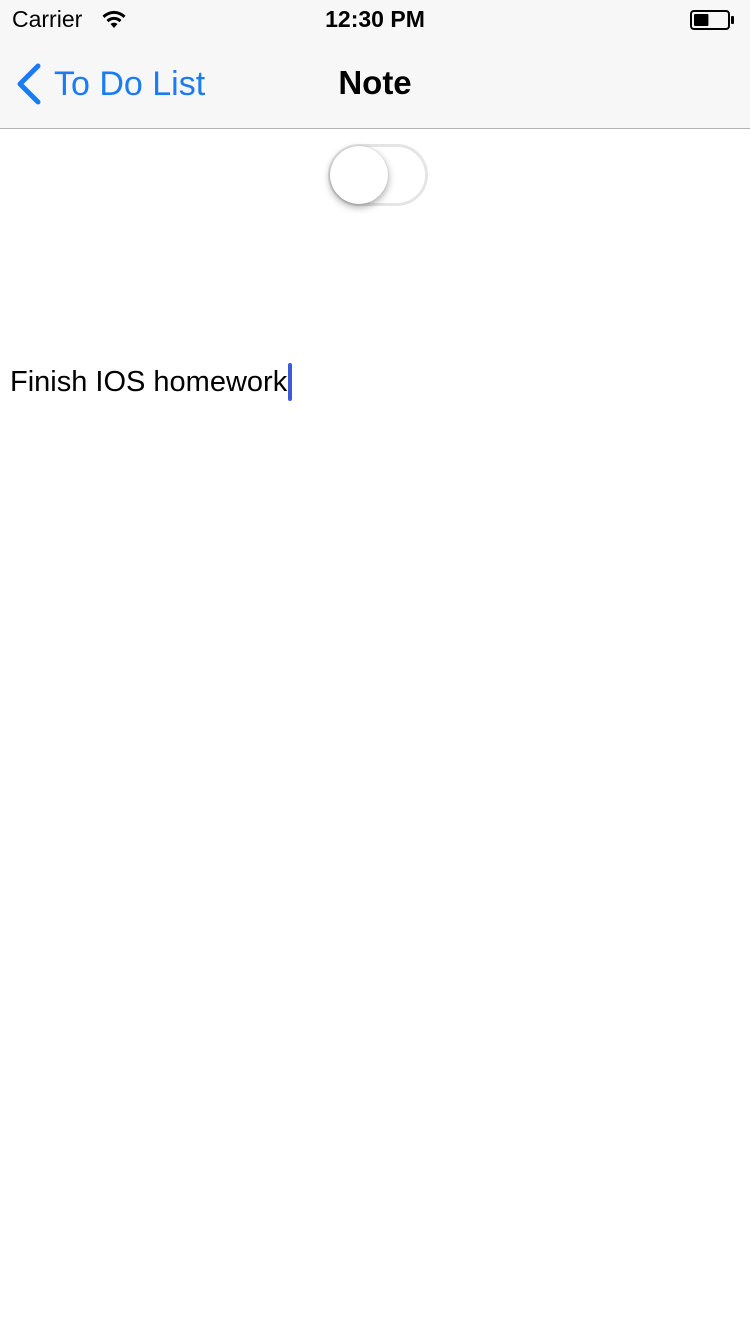  Describe the element at coordinates (712, 20) in the screenshot. I see `battery-icon` at that location.